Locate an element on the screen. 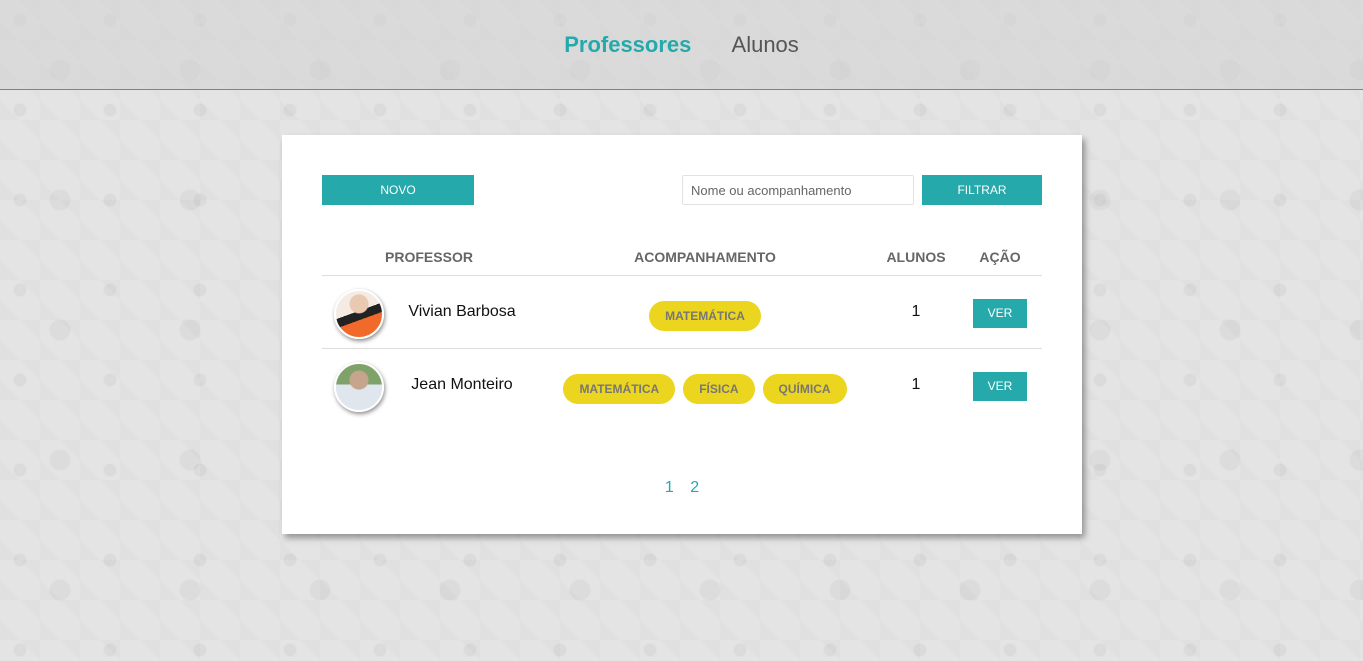 The height and width of the screenshot is (661, 1363). filter-button: FILTRAR is located at coordinates (982, 190).